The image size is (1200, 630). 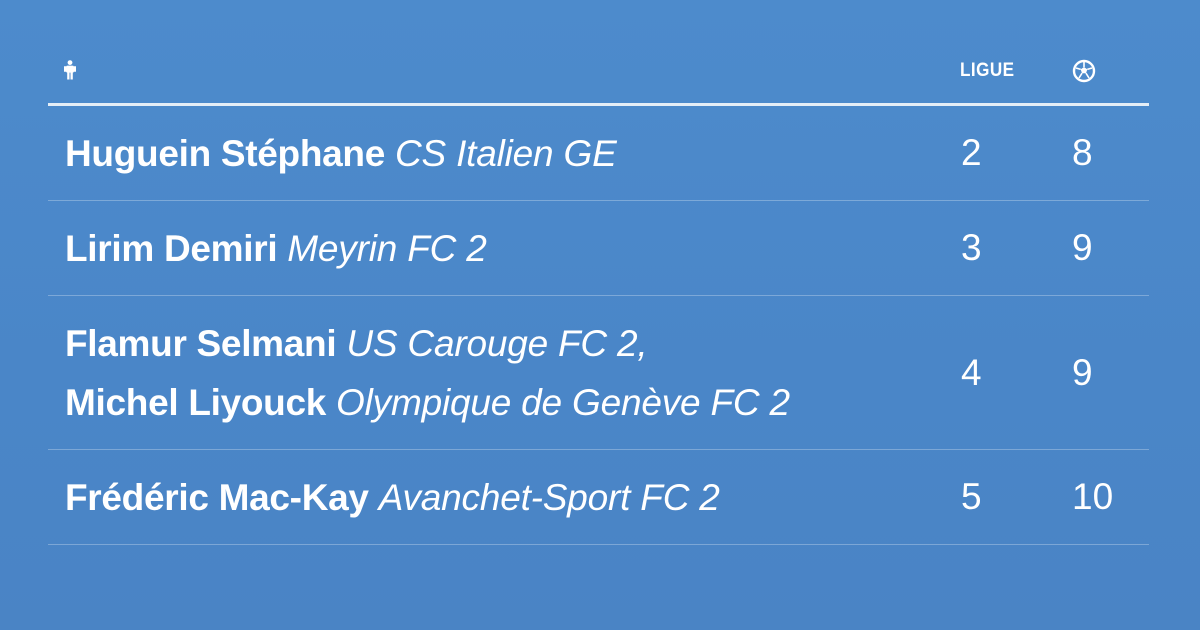 What do you see at coordinates (1082, 152) in the screenshot?
I see `goals-value: 8` at bounding box center [1082, 152].